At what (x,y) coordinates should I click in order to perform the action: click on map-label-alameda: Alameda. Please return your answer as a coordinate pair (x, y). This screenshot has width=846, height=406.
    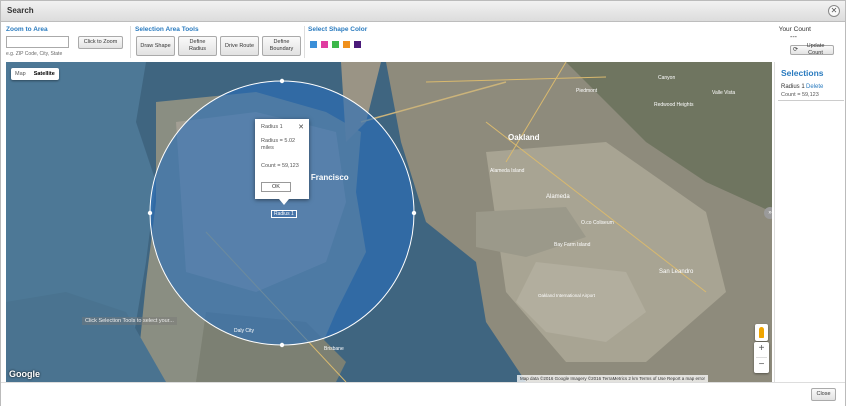
    Looking at the image, I should click on (558, 197).